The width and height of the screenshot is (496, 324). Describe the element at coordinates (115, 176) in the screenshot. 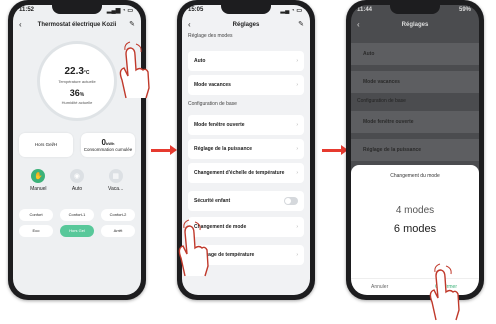

I see `vacation-icon: ▦` at that location.